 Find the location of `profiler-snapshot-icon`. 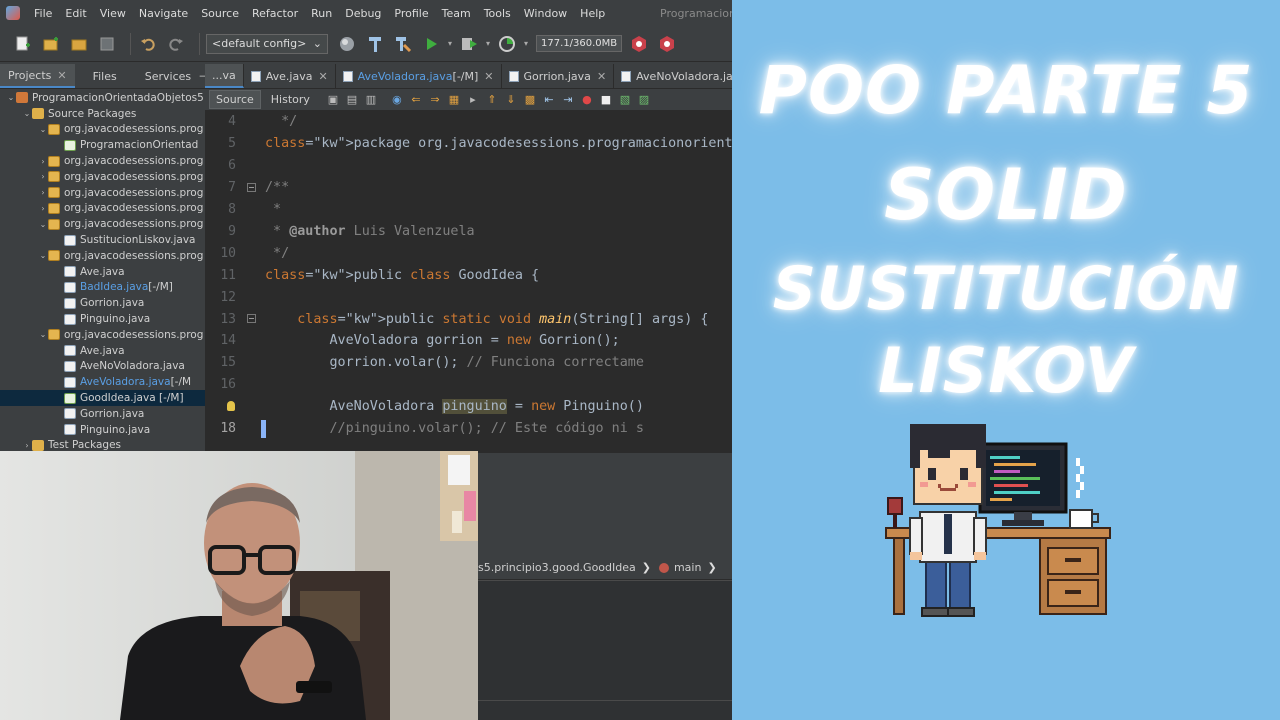

profiler-snapshot-icon is located at coordinates (667, 44).